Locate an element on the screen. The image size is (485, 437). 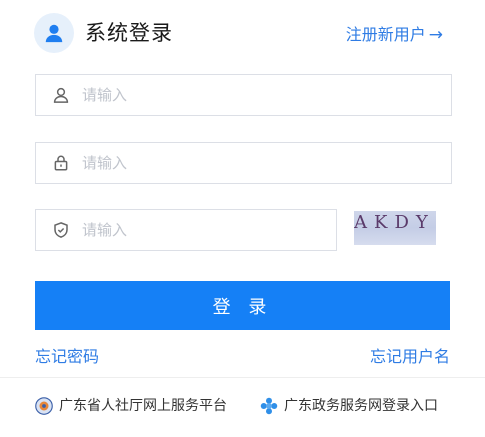
gov-service-link: 广东政务服务网登录入口 is located at coordinates (349, 406).